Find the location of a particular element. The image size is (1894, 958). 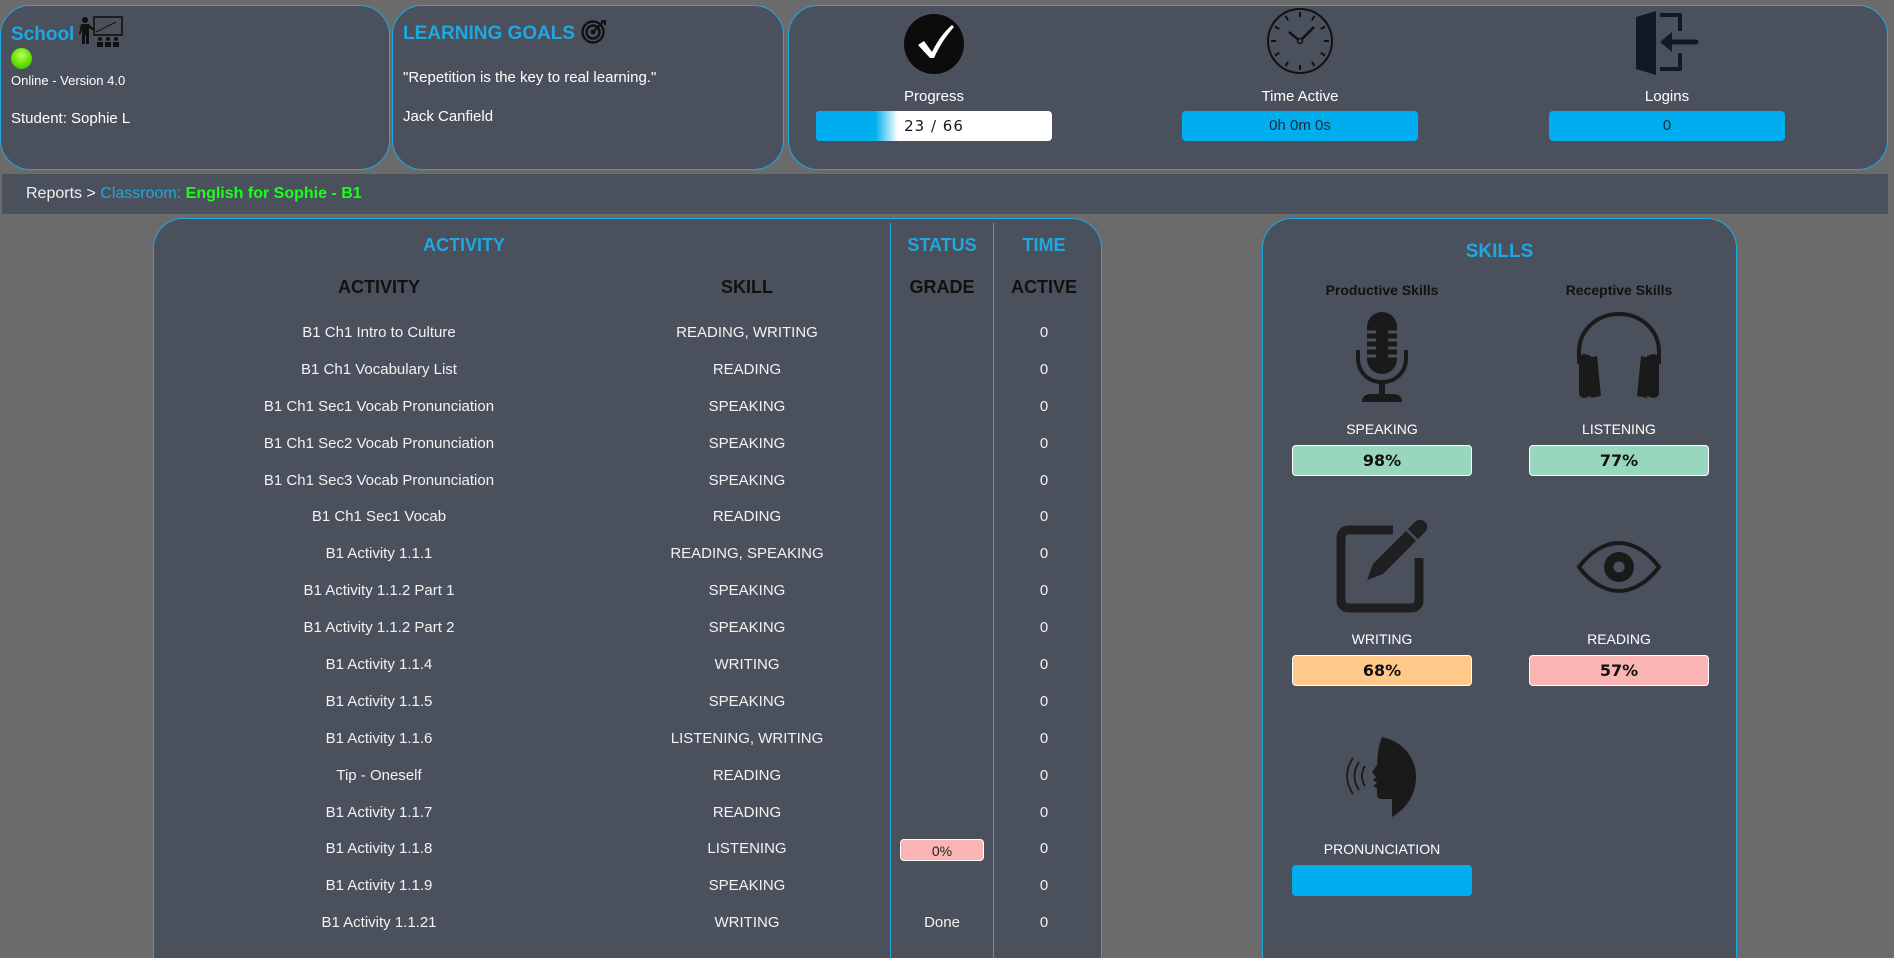

table-row: B1 Activity 1.1.4 WRITING 0 is located at coordinates (628, 665).